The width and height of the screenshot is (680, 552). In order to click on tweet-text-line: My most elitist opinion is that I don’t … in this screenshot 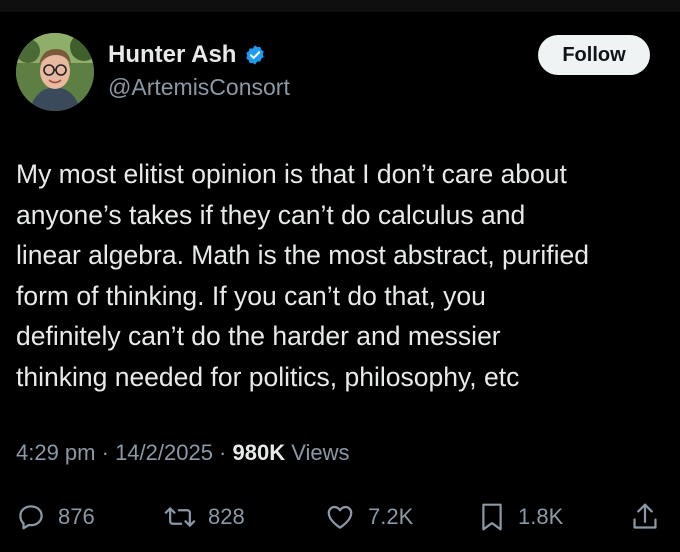, I will do `click(291, 174)`.